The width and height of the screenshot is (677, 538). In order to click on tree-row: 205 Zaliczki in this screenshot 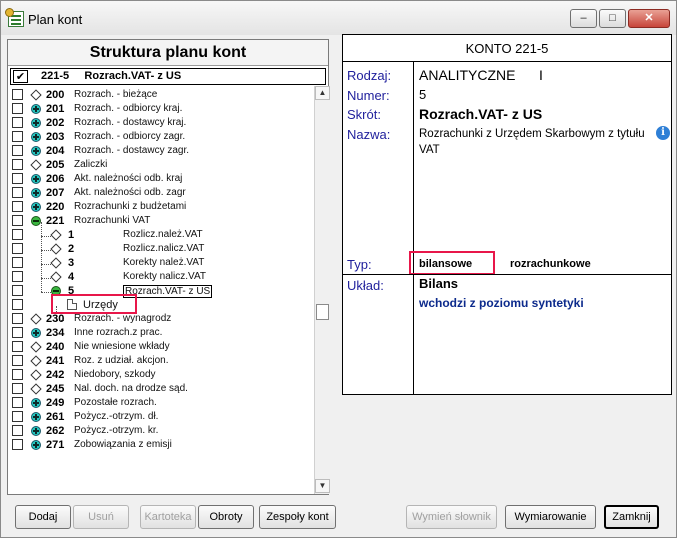, I will do `click(160, 165)`.